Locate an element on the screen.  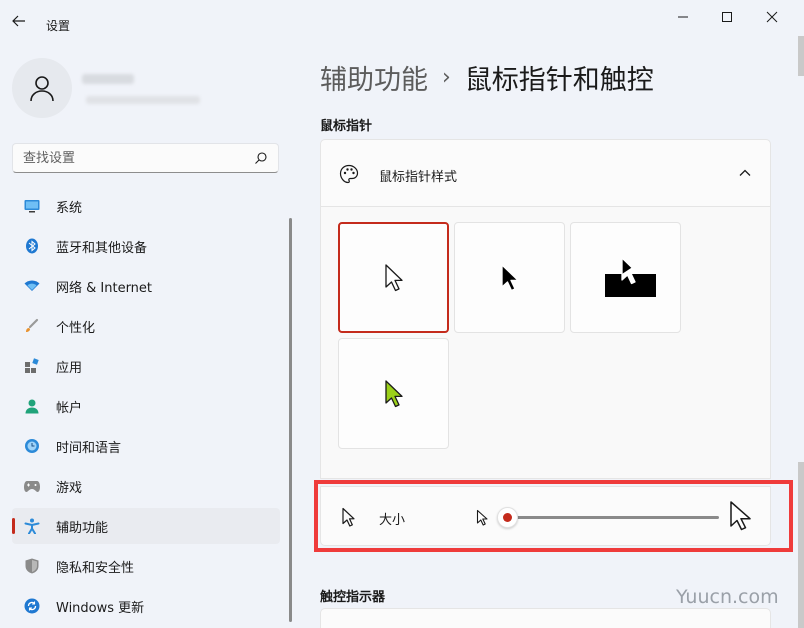
highlight-annotation is located at coordinates (553, 516).